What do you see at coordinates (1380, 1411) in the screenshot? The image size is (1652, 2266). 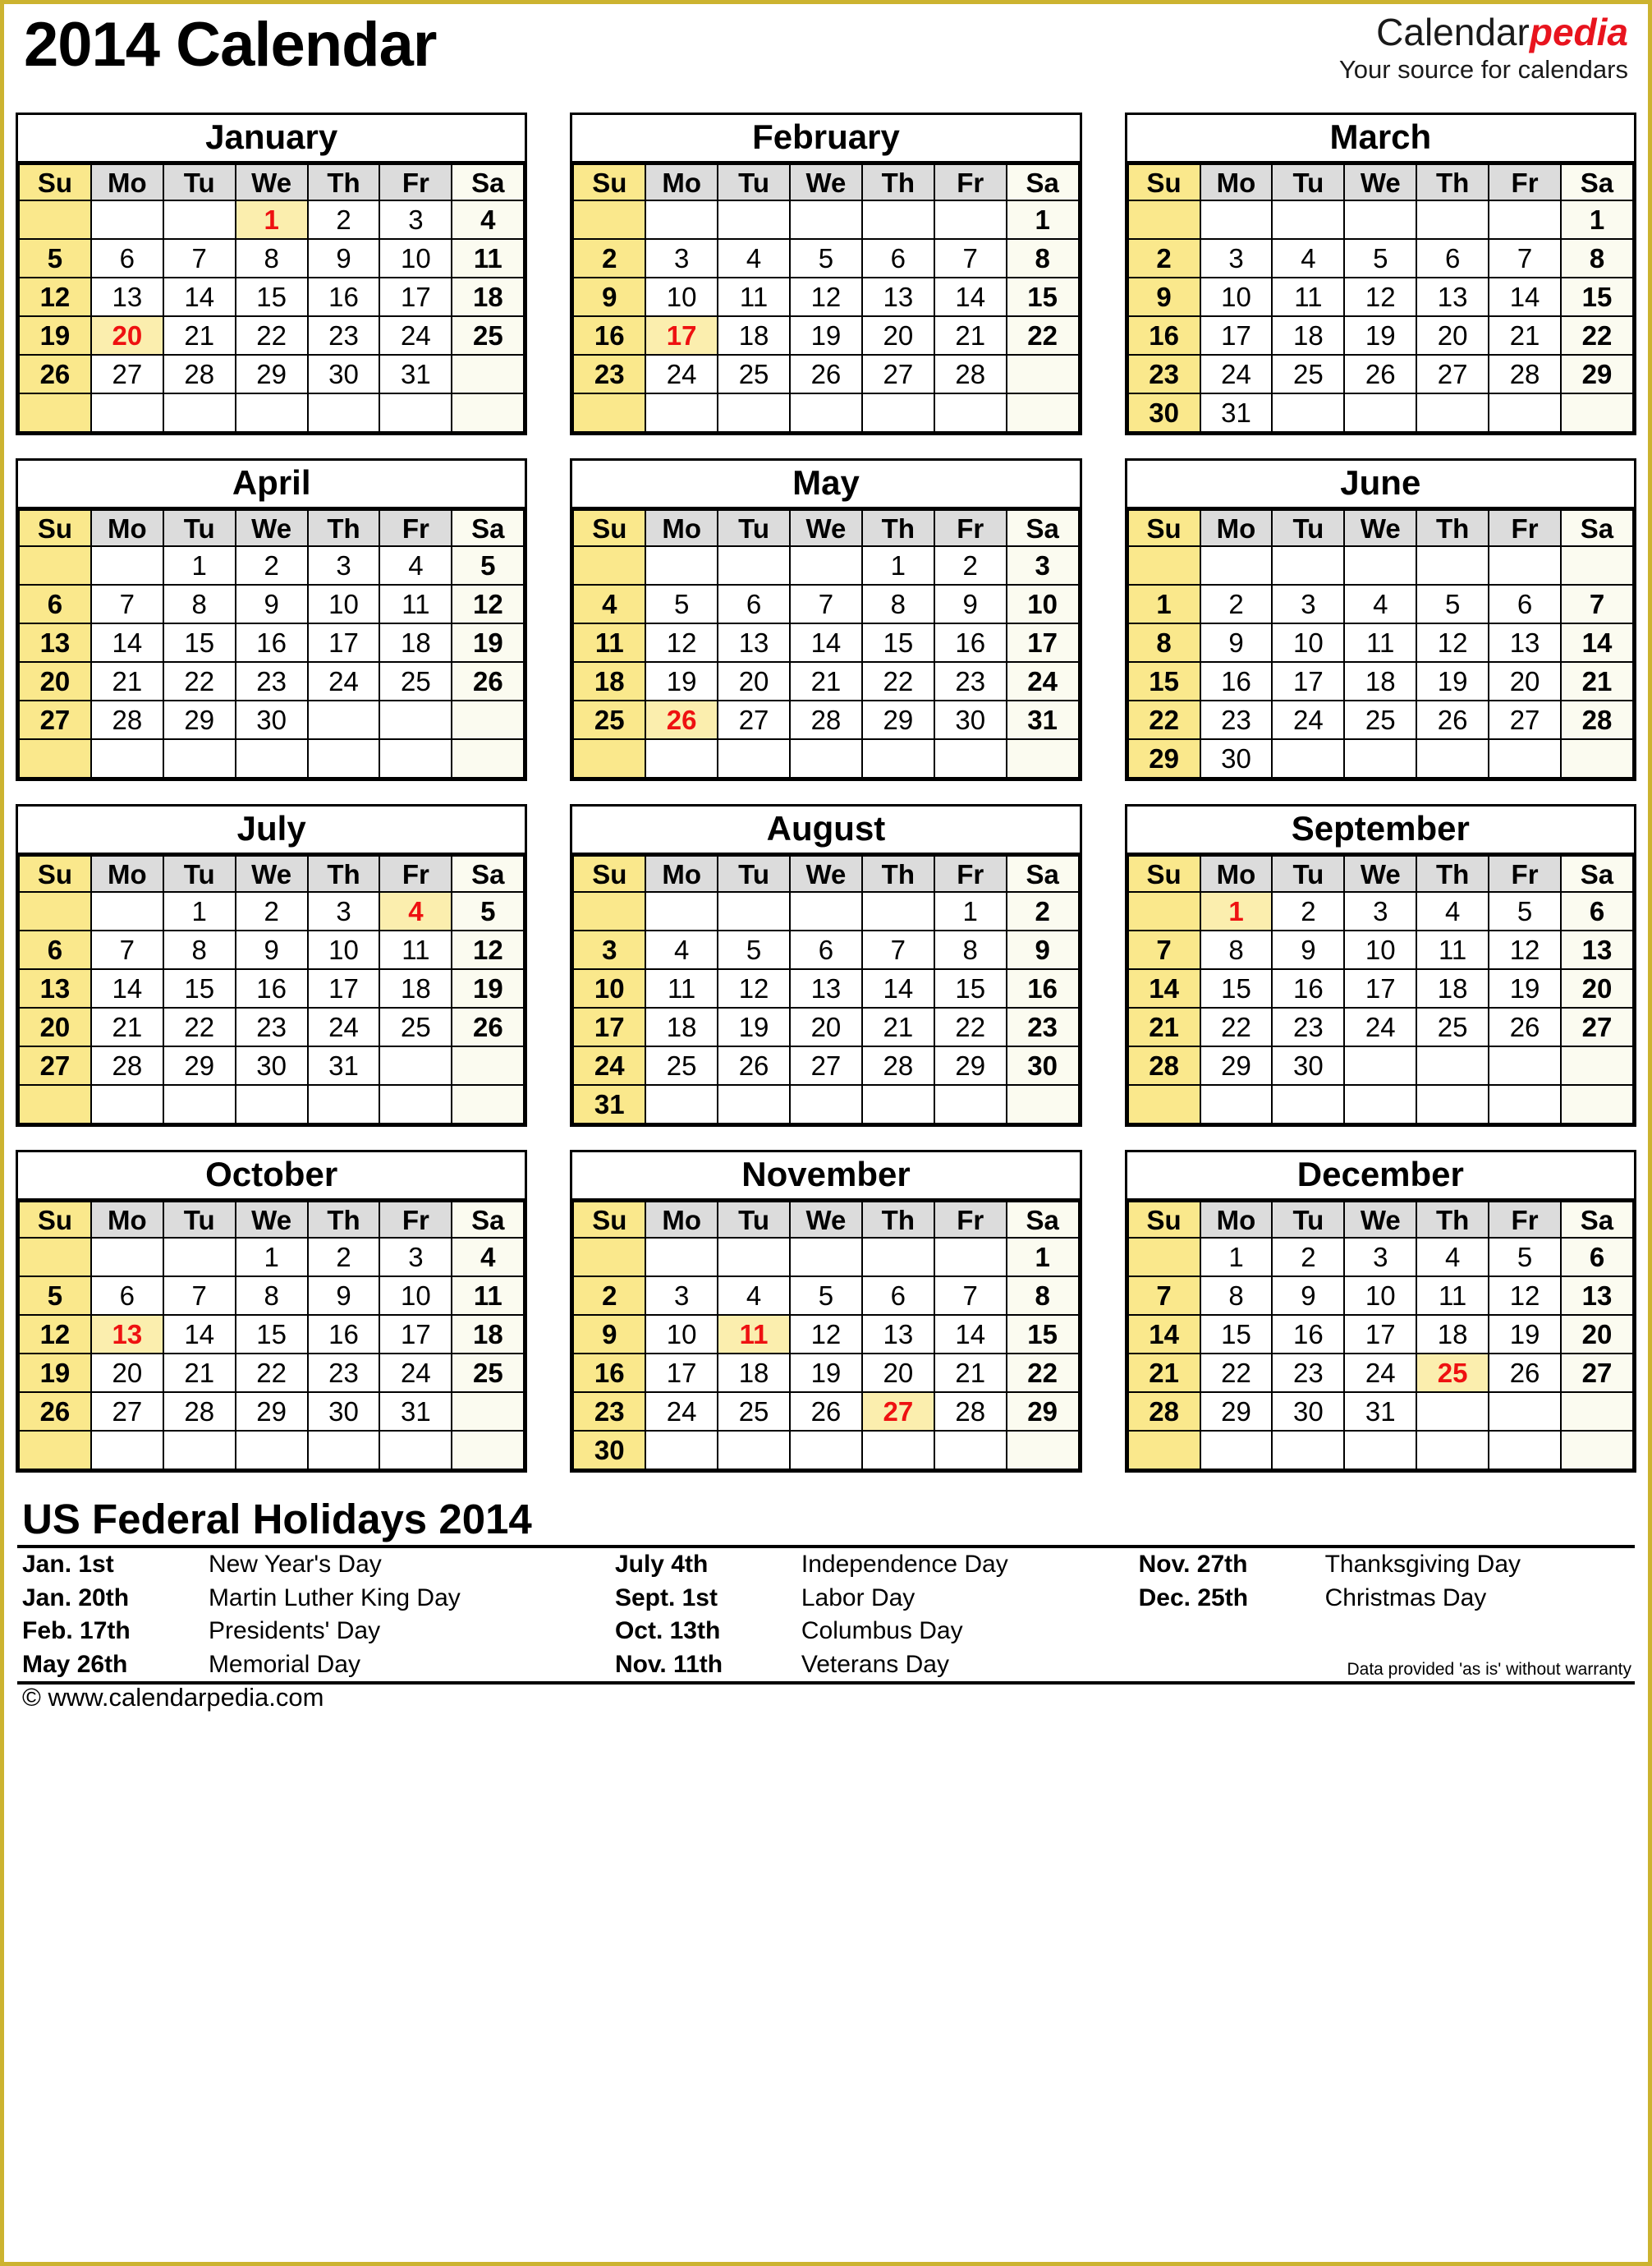 I see `week-row: 28 29 30 31` at bounding box center [1380, 1411].